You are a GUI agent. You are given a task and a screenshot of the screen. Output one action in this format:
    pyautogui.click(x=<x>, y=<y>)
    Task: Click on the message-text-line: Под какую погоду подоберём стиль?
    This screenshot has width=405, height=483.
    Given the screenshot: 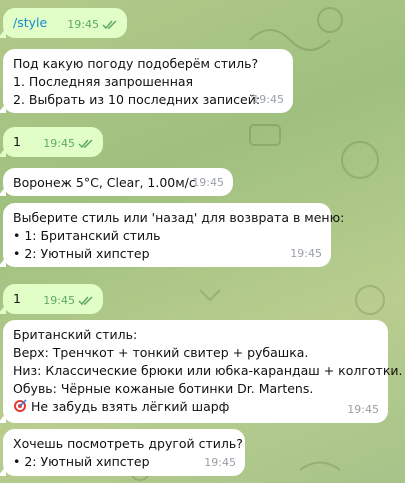 What is the action you would take?
    pyautogui.click(x=136, y=63)
    